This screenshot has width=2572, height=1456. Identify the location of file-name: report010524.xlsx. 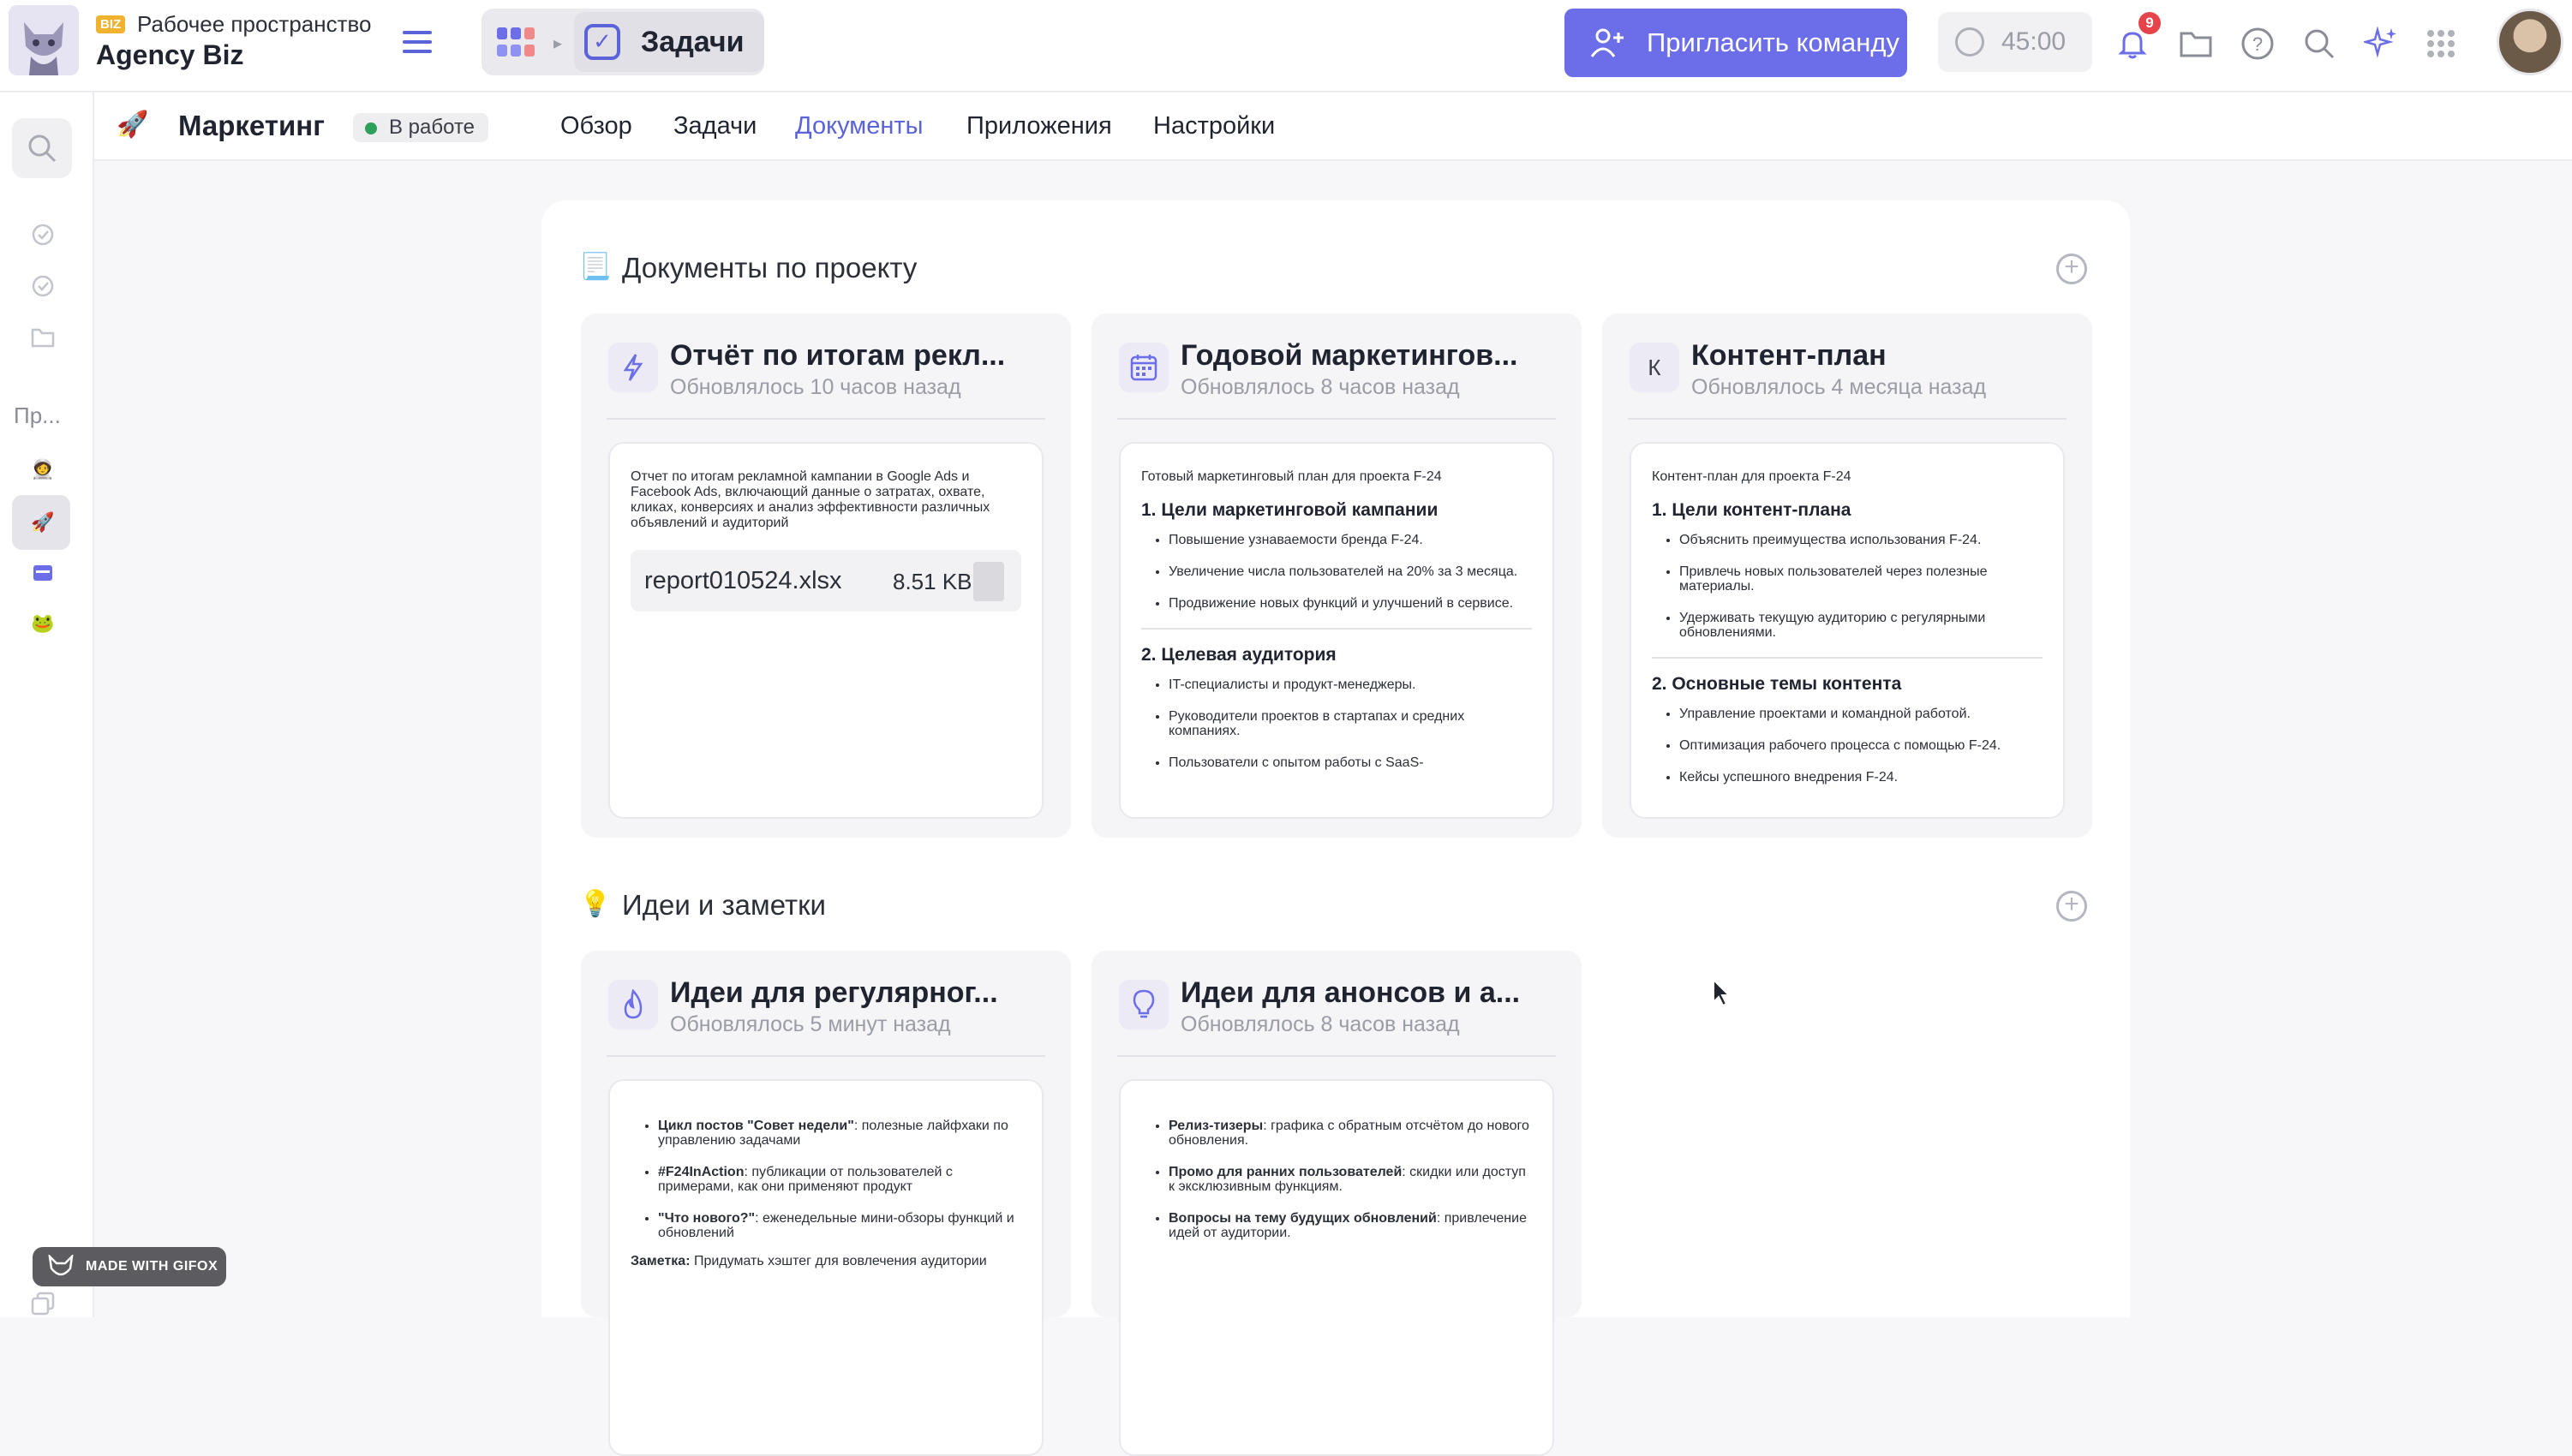
(743, 580).